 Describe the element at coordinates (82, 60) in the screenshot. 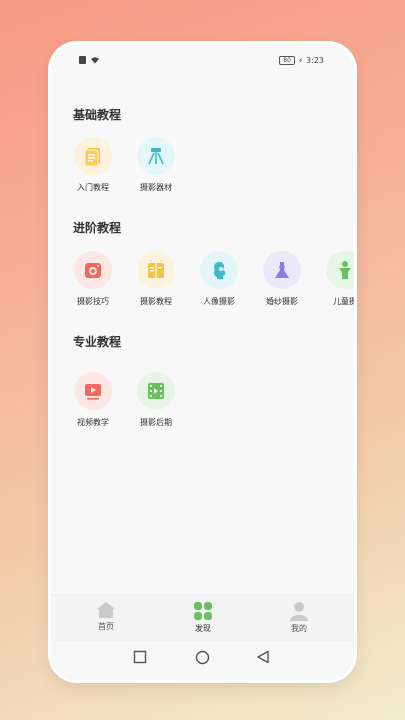

I see `sim-icon` at that location.